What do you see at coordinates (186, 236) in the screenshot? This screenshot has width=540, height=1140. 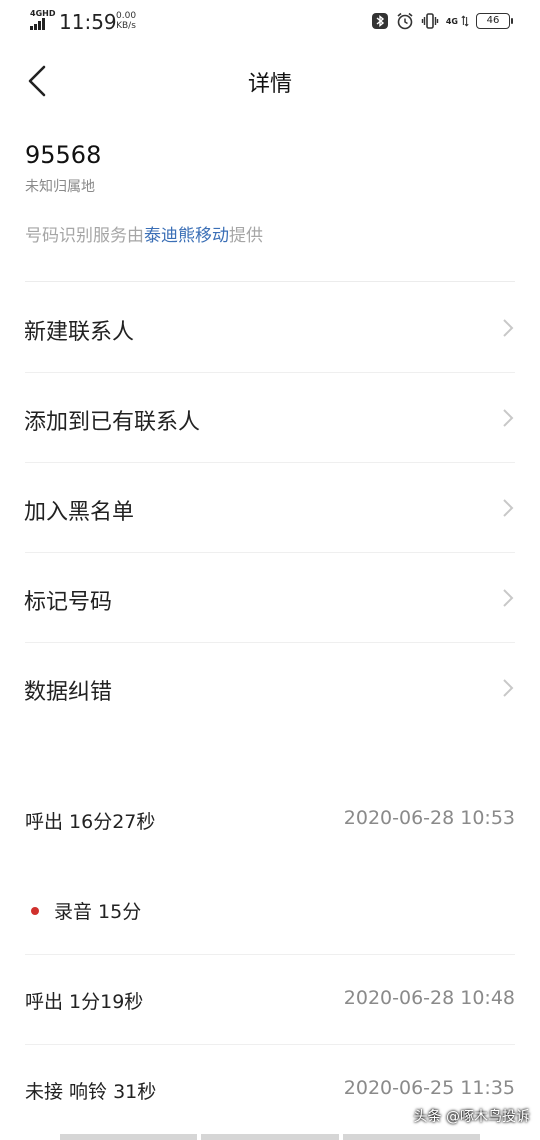 I see `provider-link: 泰迪熊移动` at bounding box center [186, 236].